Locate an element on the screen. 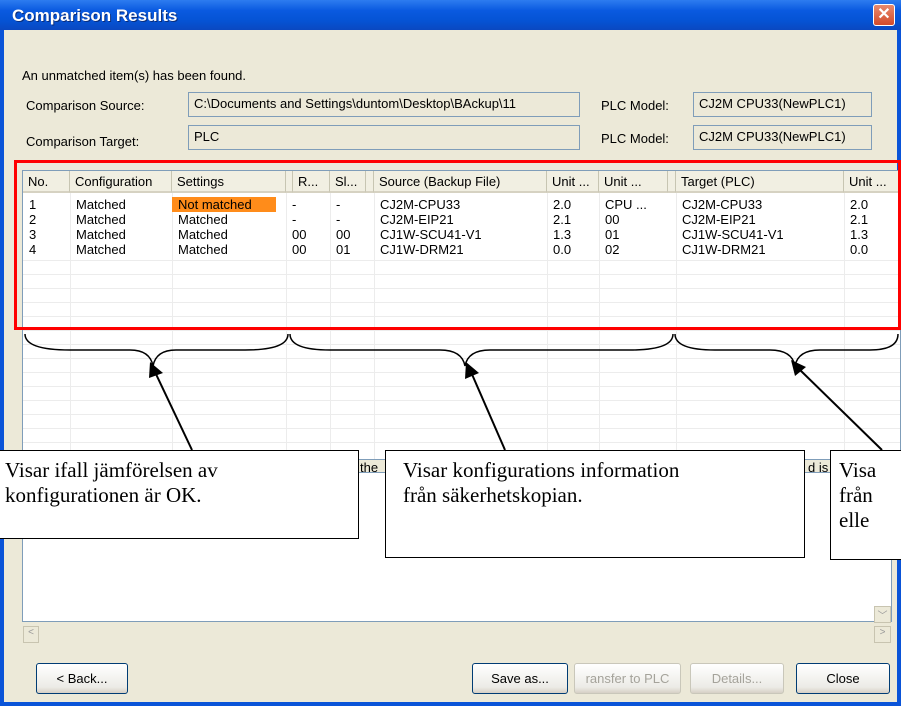 The height and width of the screenshot is (706, 901). arrow-right-line is located at coordinates (840, 409).